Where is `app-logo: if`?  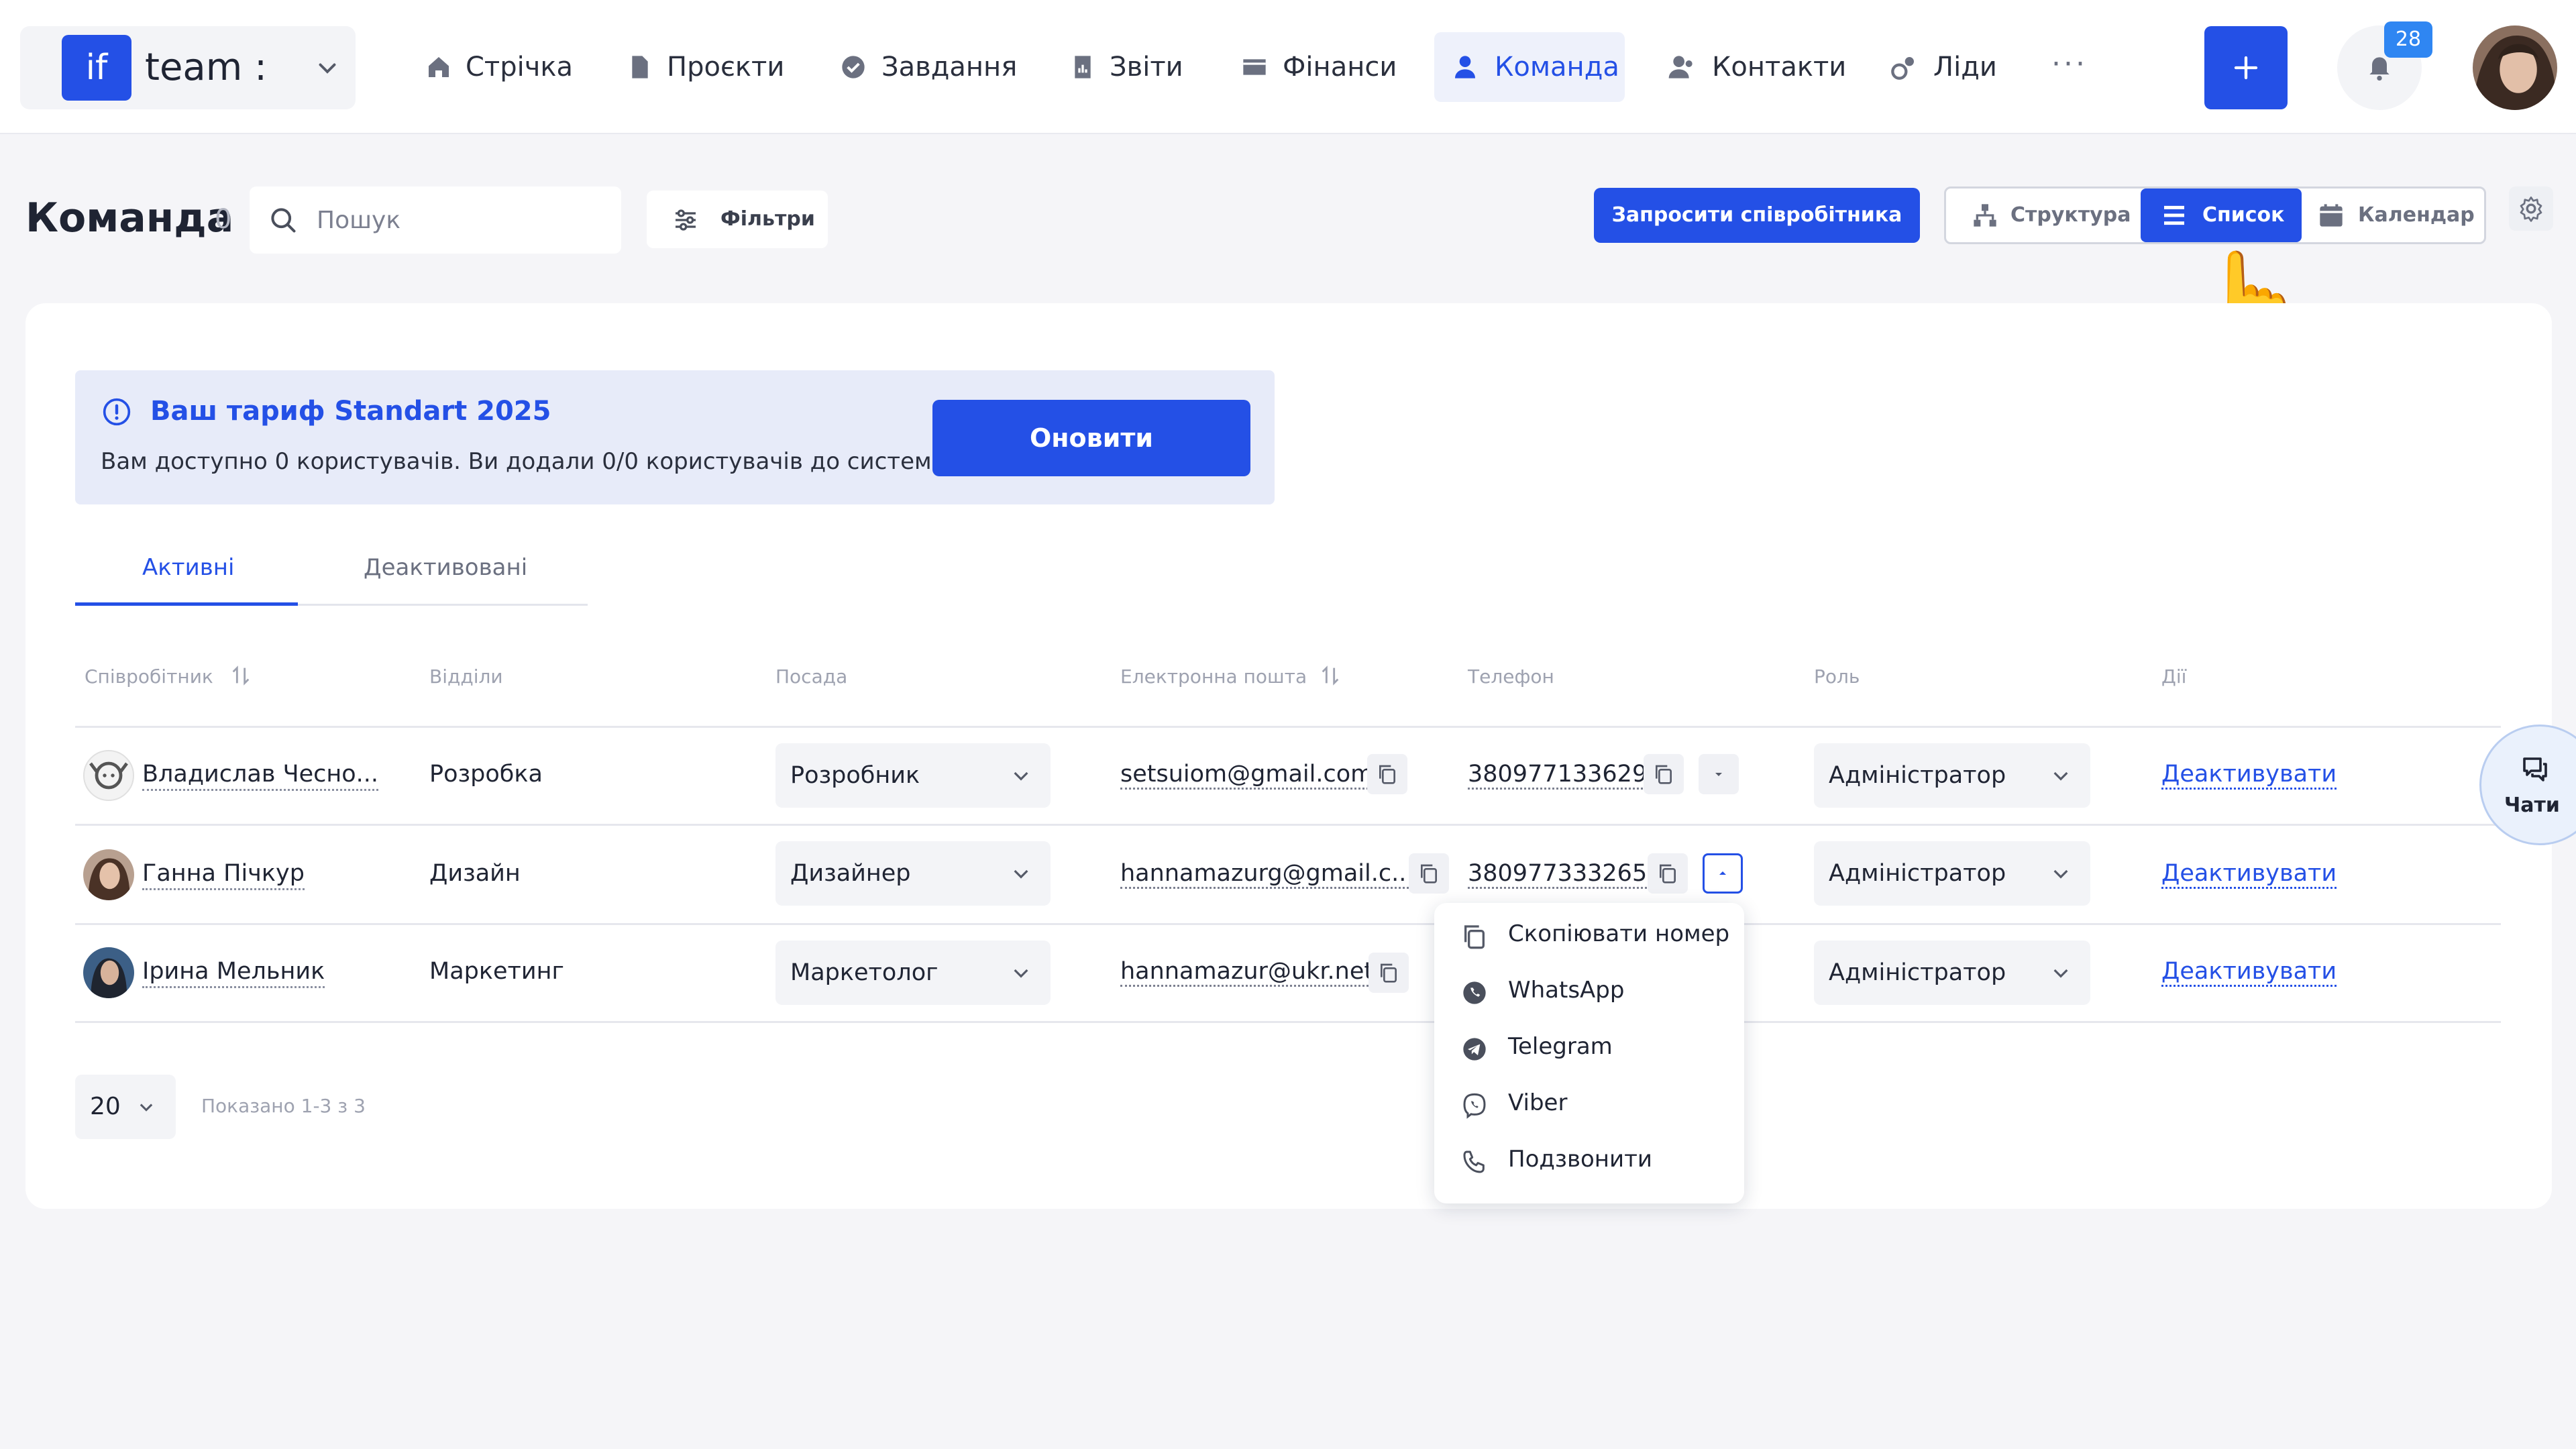 app-logo: if is located at coordinates (96, 68).